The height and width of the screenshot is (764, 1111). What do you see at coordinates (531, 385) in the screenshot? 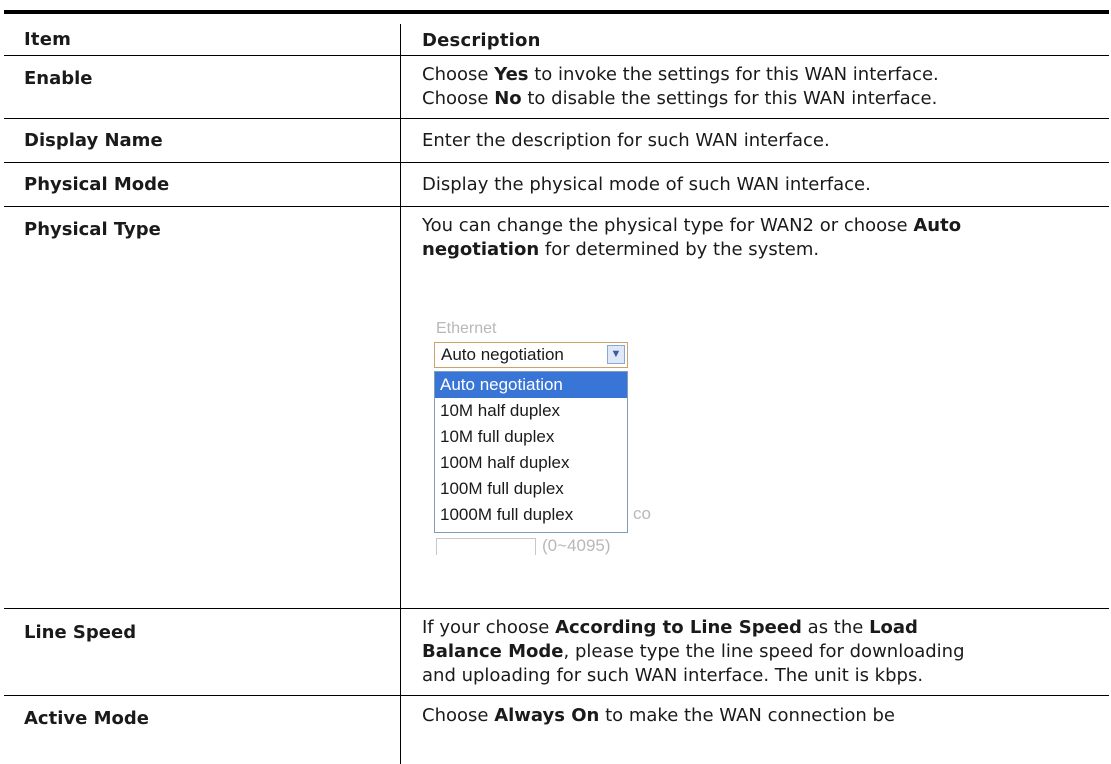
I see `dropdown-option: Auto negotiation` at bounding box center [531, 385].